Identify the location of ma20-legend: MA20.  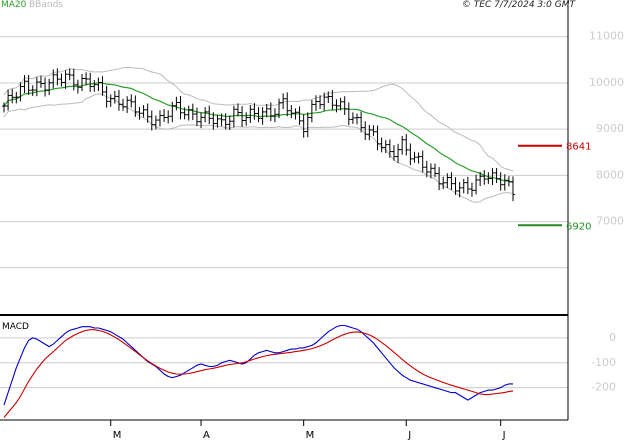
(14, 5).